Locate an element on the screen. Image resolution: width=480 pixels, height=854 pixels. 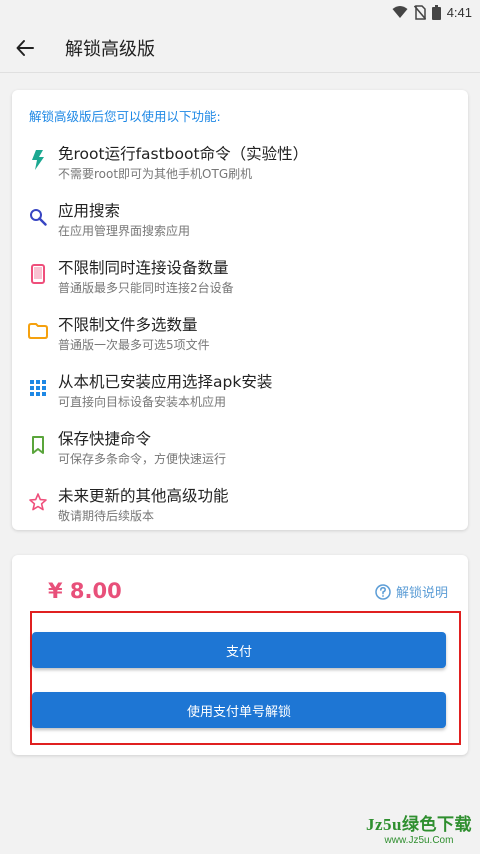
apps-grid-icon is located at coordinates (38, 388).